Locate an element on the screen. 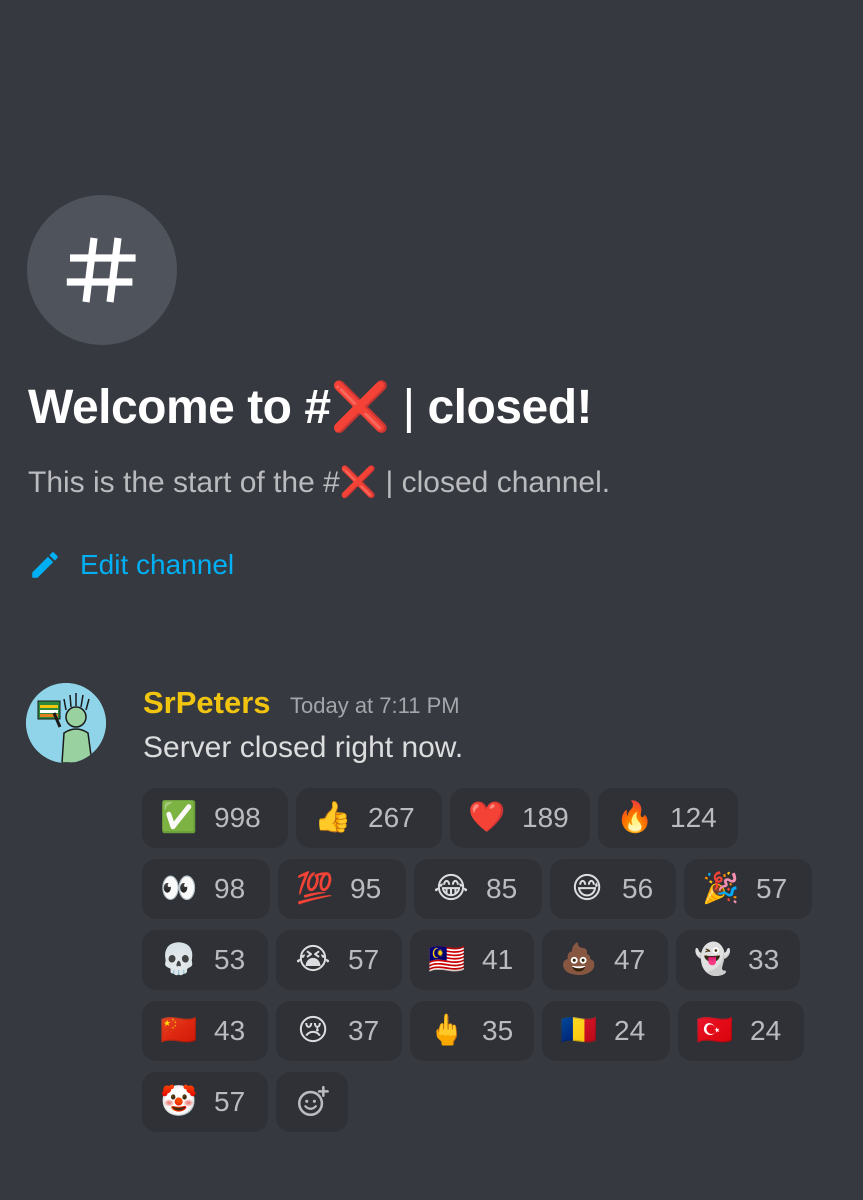 The height and width of the screenshot is (1200, 863). welcome-title-channel: closed! is located at coordinates (509, 407).